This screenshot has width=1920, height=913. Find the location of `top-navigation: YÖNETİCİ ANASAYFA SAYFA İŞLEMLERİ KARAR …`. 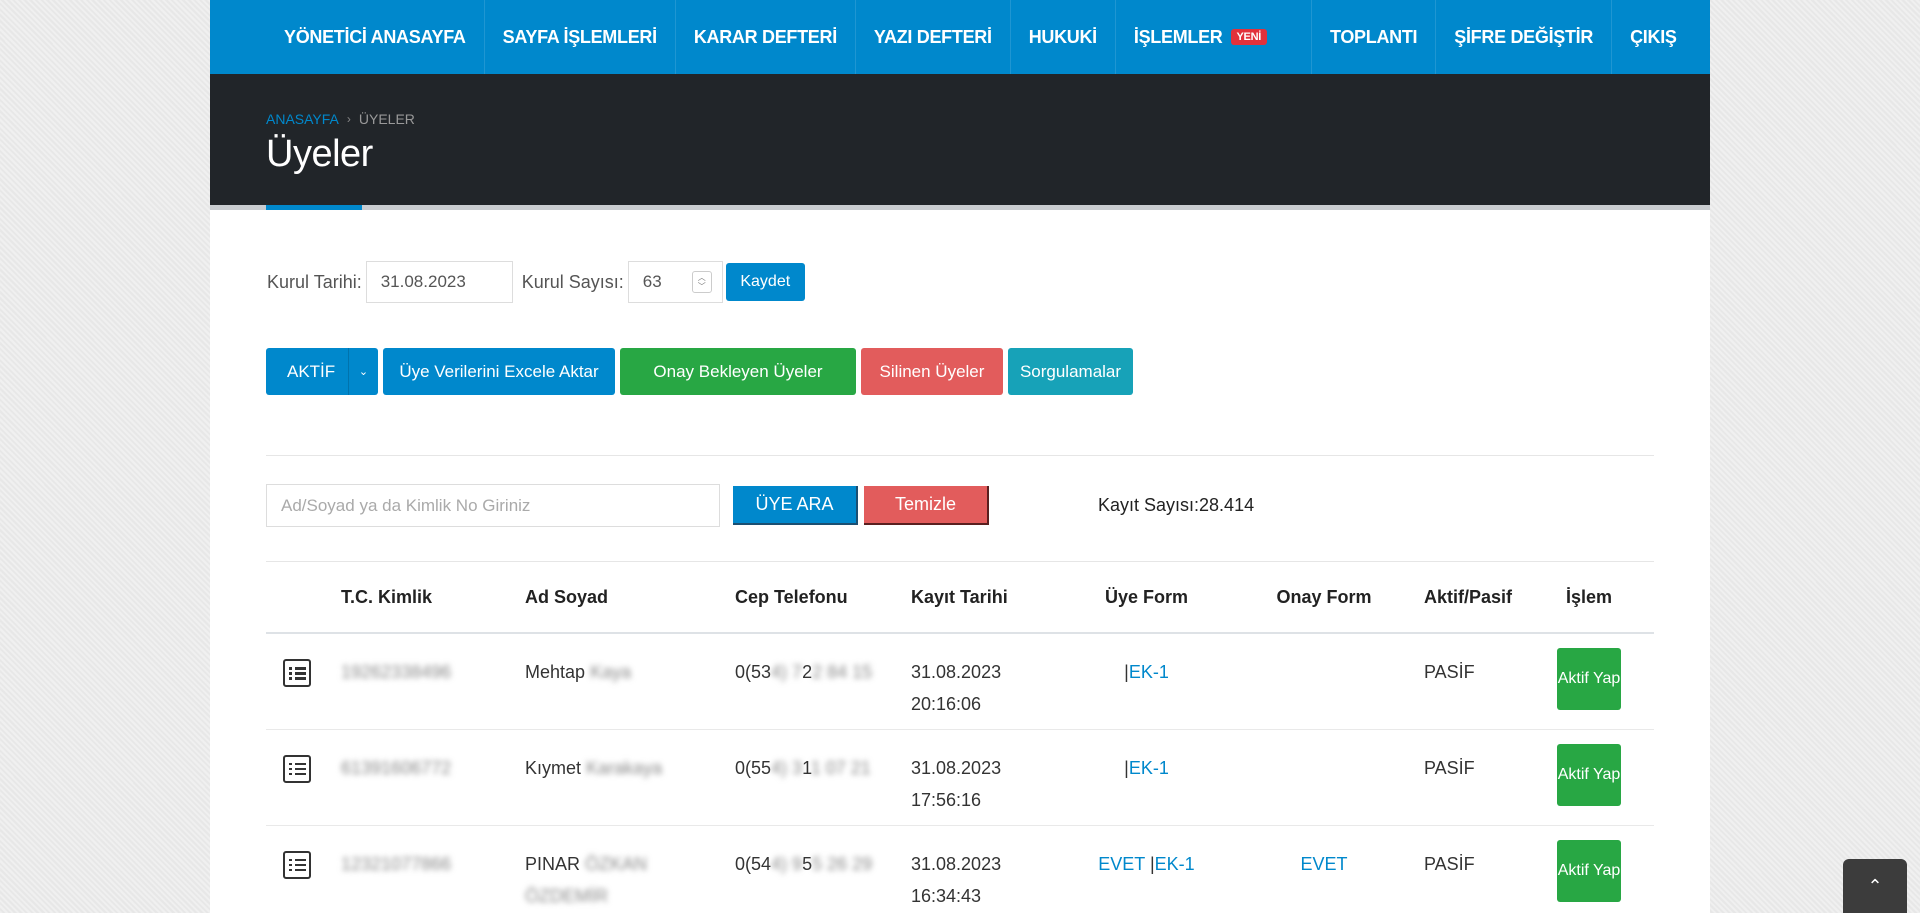

top-navigation: YÖNETİCİ ANASAYFA SAYFA İŞLEMLERİ KARAR … is located at coordinates (960, 37).